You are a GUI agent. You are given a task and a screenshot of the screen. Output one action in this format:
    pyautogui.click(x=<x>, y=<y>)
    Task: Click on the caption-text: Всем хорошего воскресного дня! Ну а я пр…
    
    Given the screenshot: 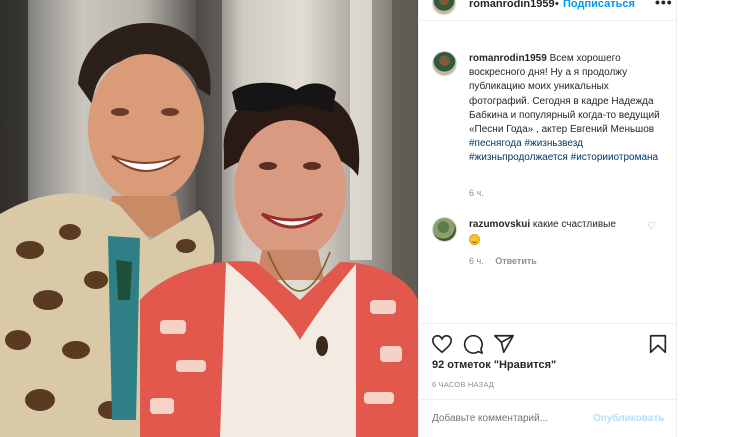 What is the action you would take?
    pyautogui.click(x=564, y=94)
    